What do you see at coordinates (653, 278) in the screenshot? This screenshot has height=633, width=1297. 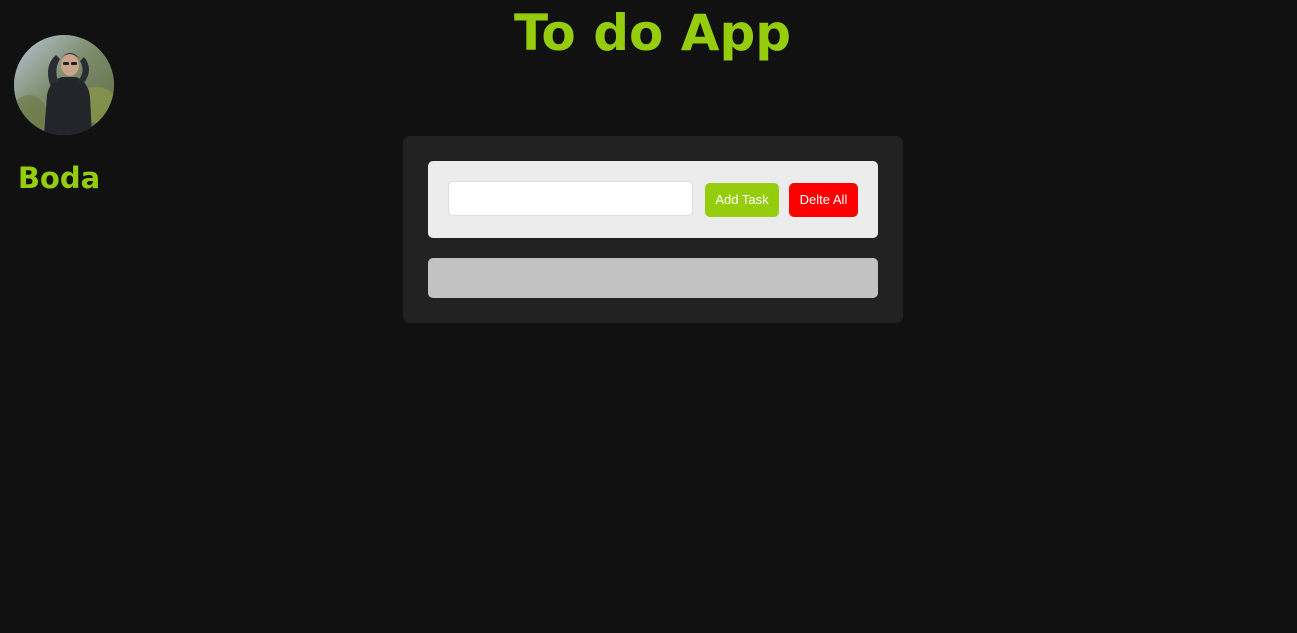 I see `task-list` at bounding box center [653, 278].